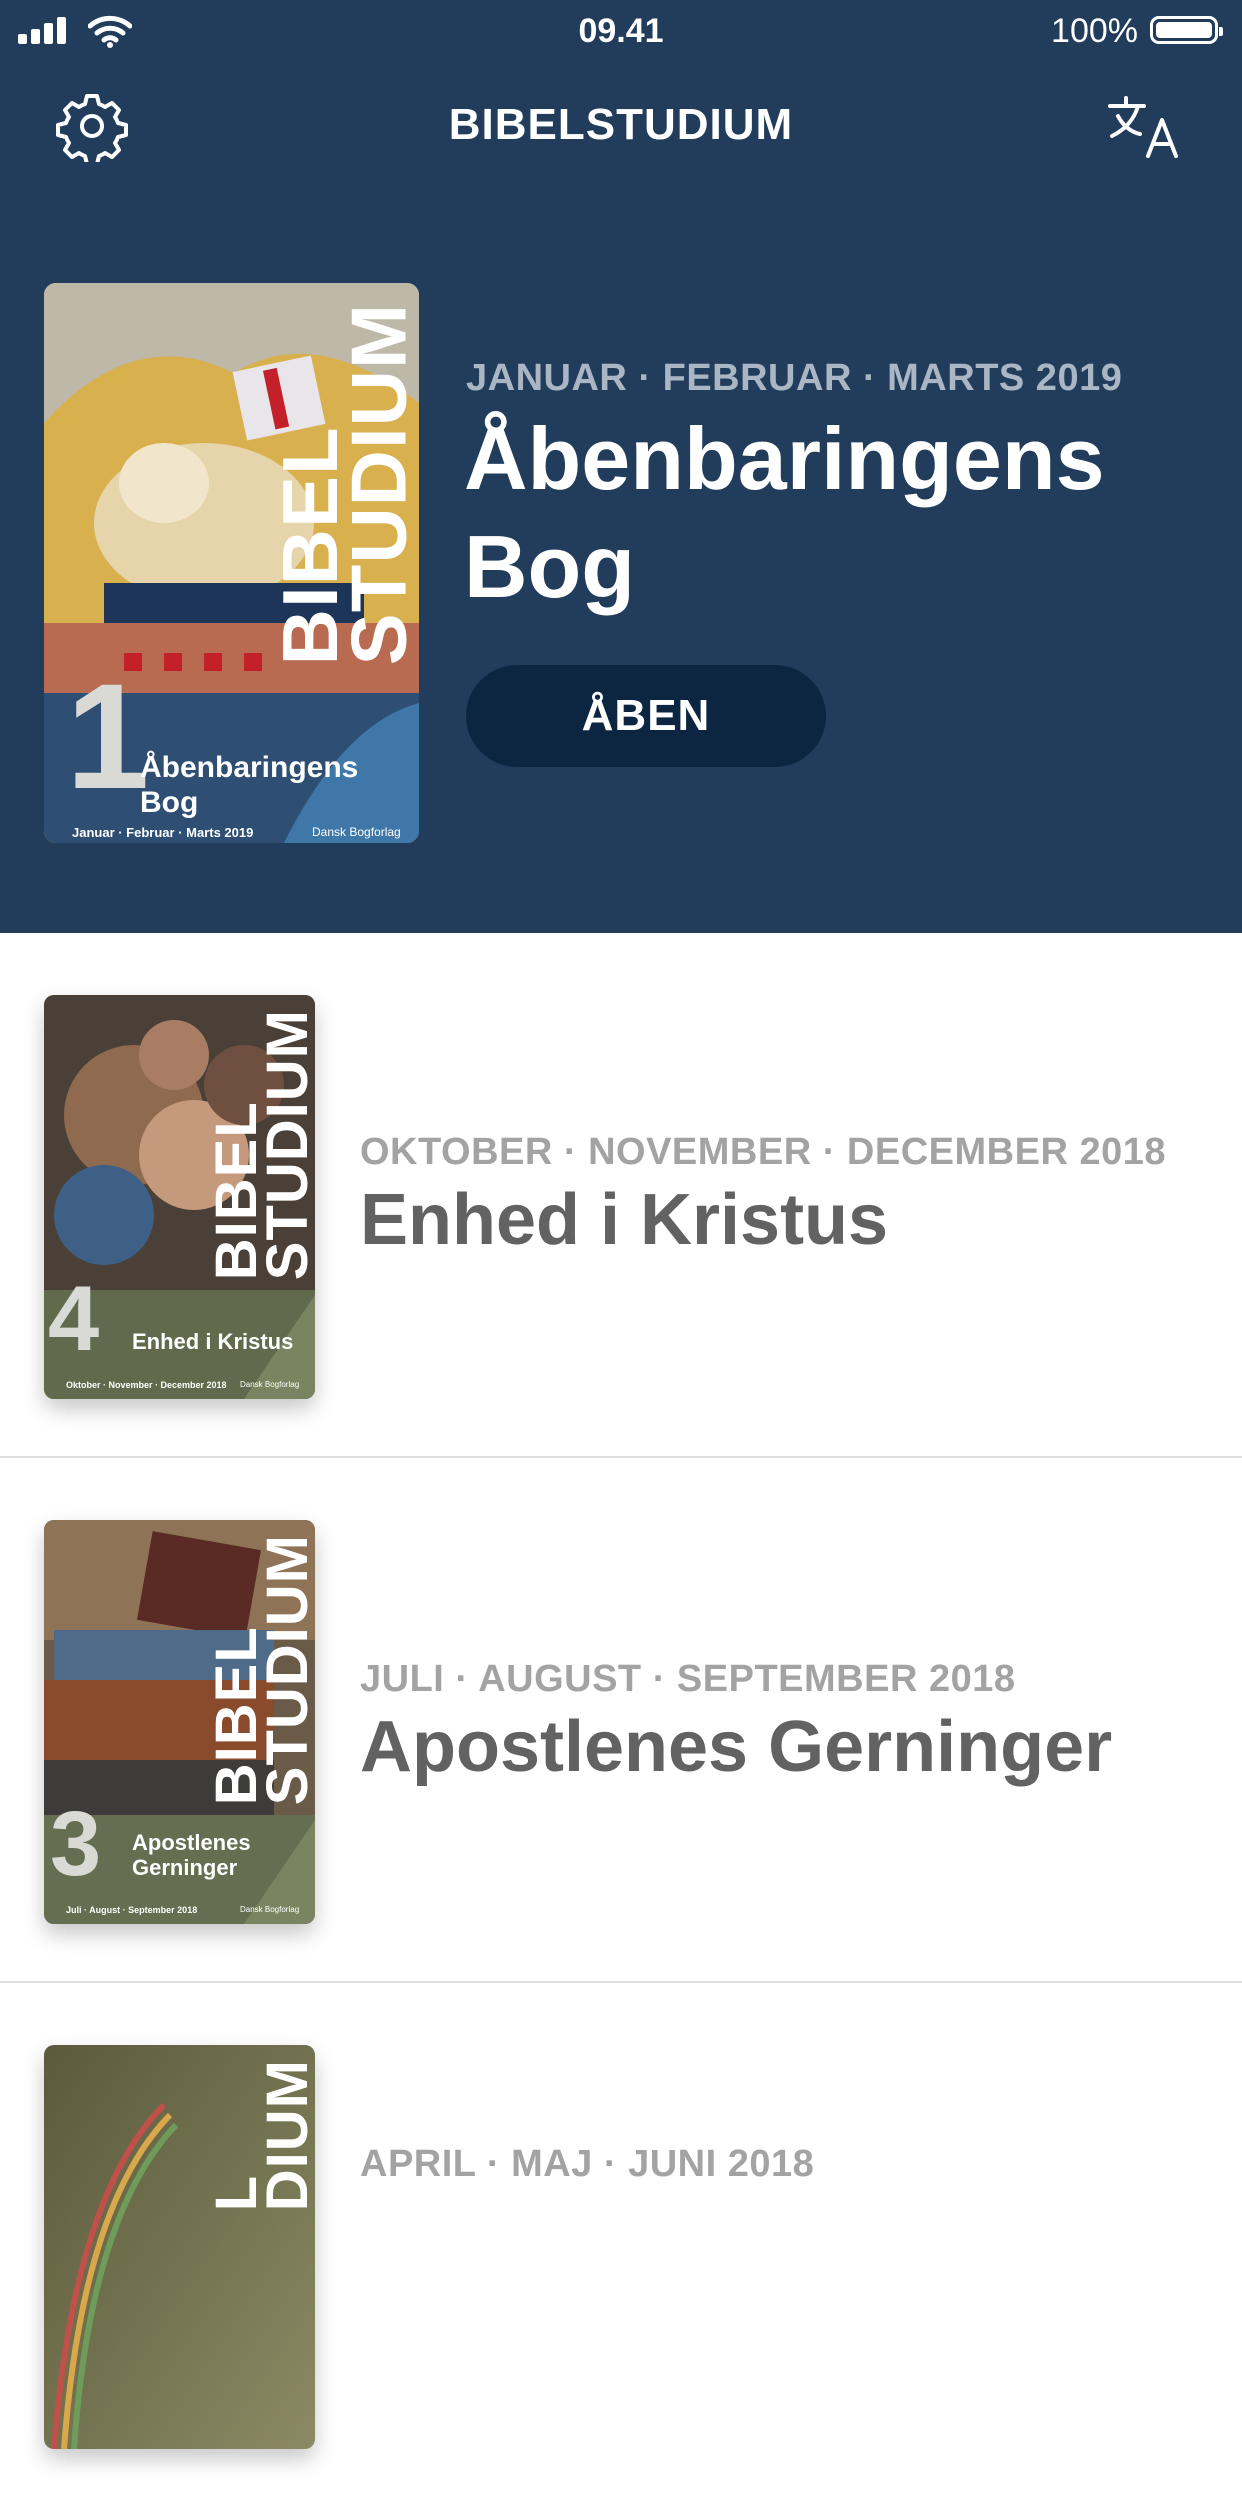 This screenshot has width=1242, height=2508. What do you see at coordinates (1186, 30) in the screenshot?
I see `battery-icon` at bounding box center [1186, 30].